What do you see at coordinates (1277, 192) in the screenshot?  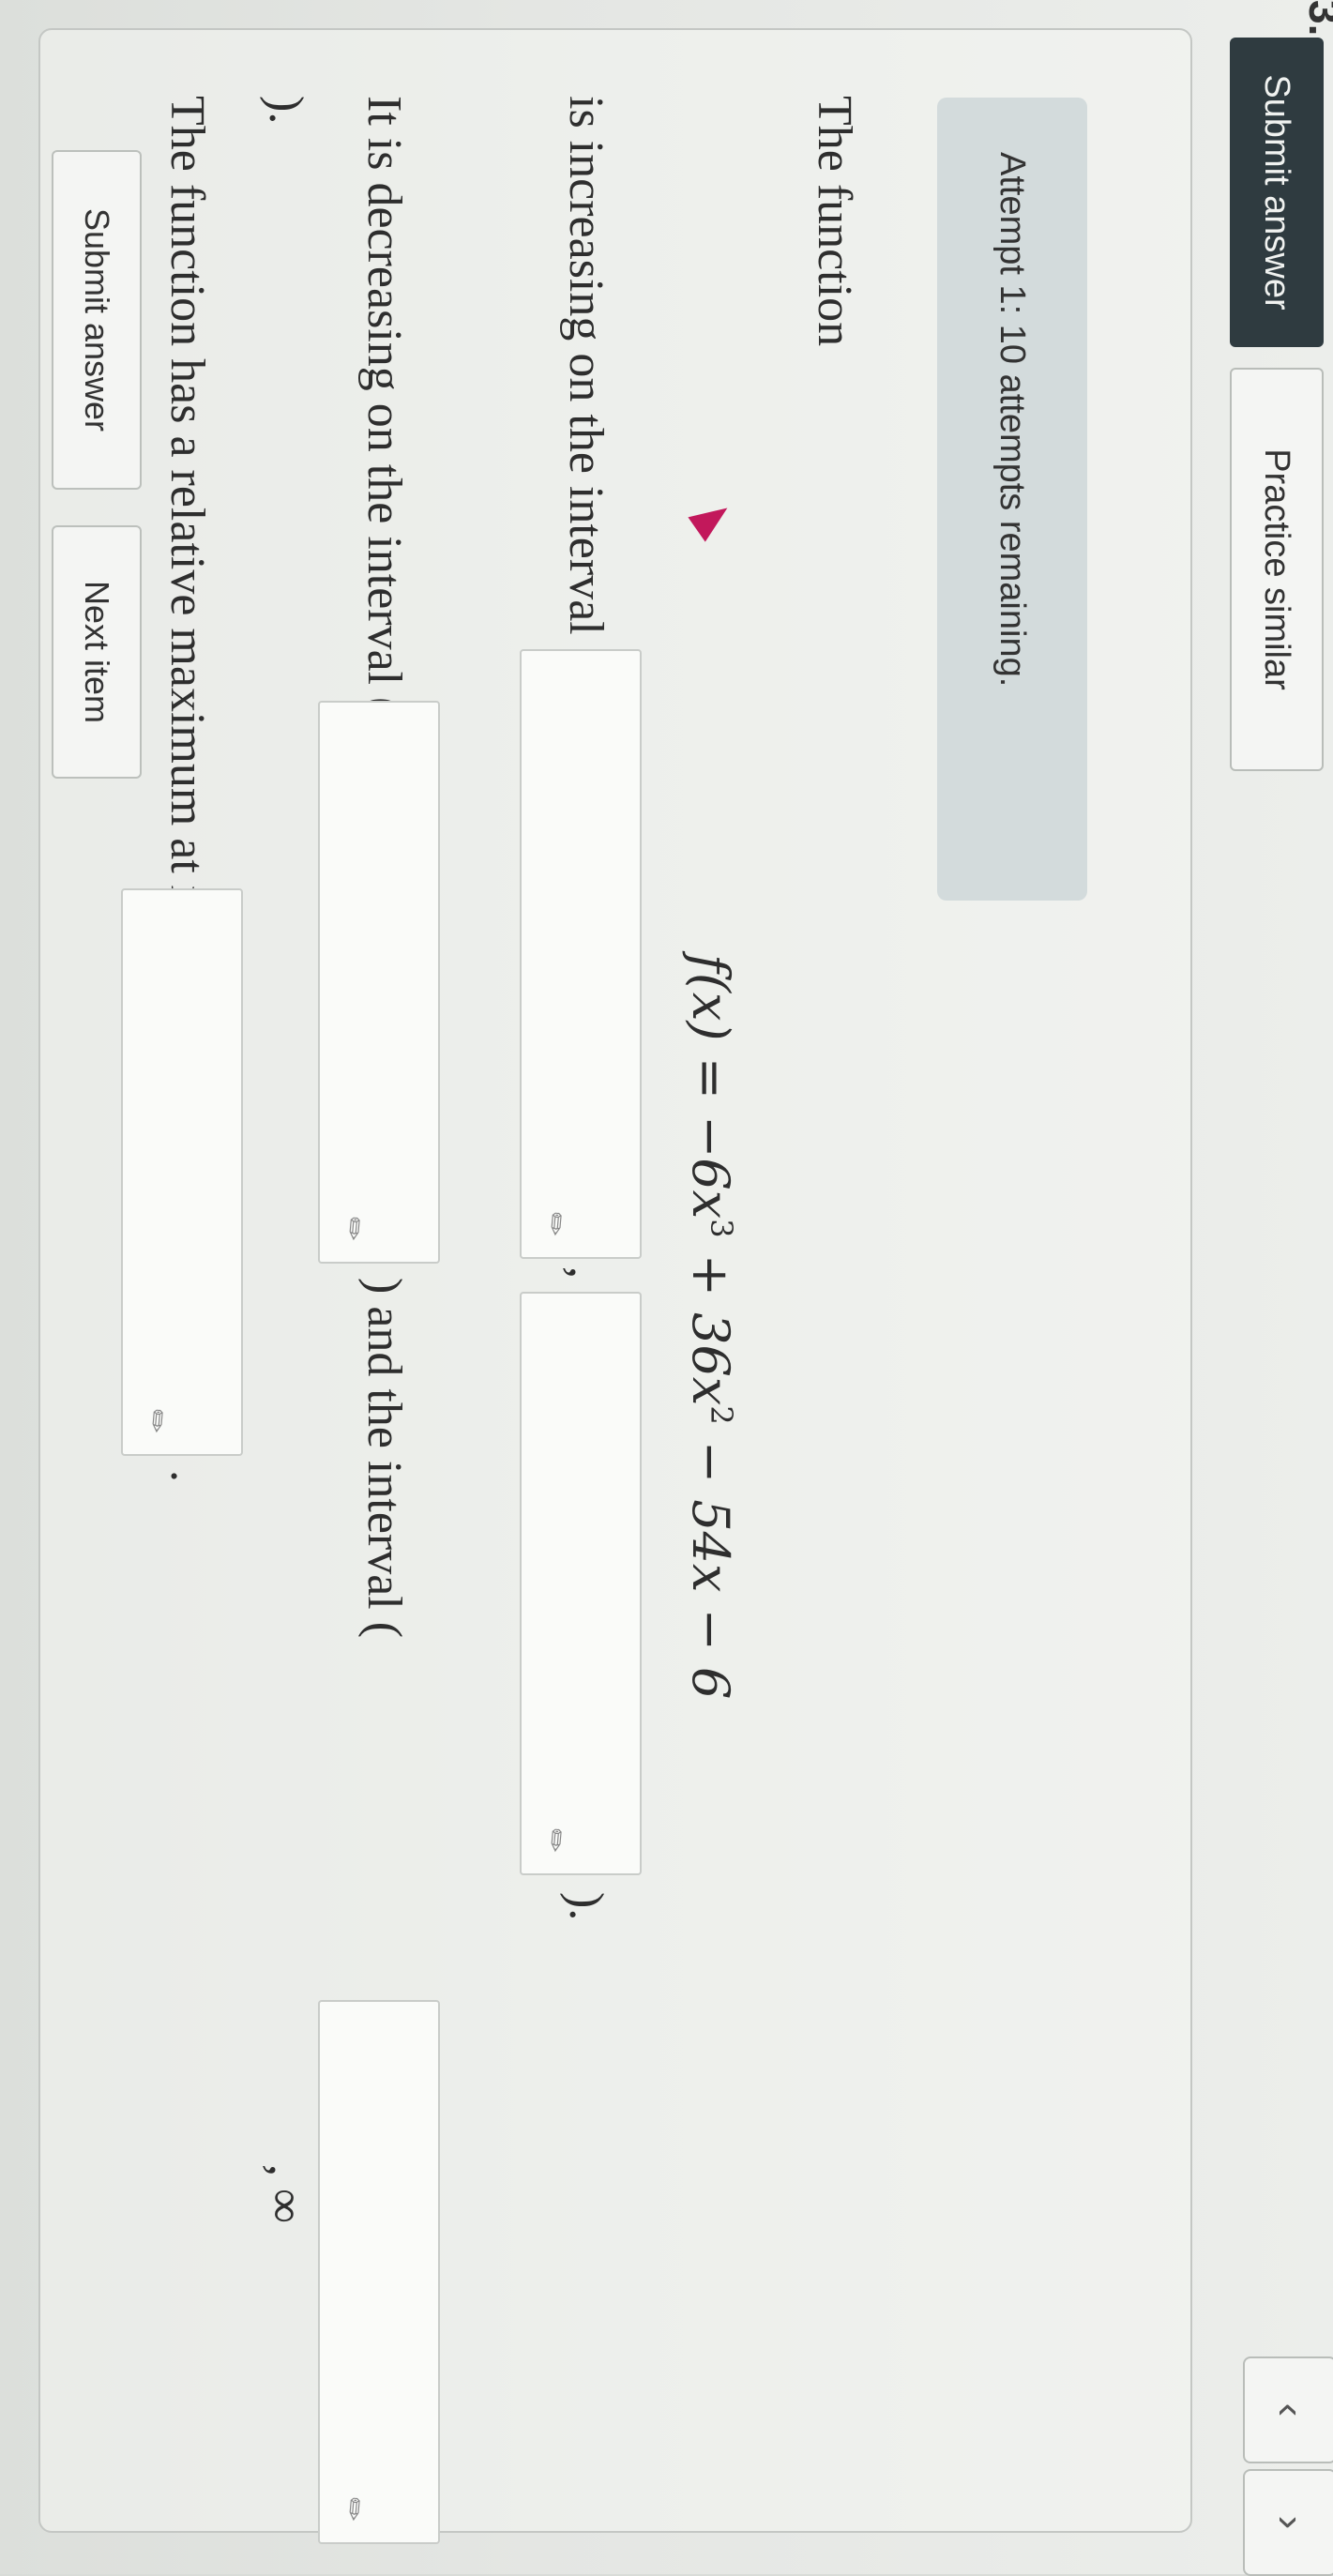 I see `submit-answer-tab: Submit answer` at bounding box center [1277, 192].